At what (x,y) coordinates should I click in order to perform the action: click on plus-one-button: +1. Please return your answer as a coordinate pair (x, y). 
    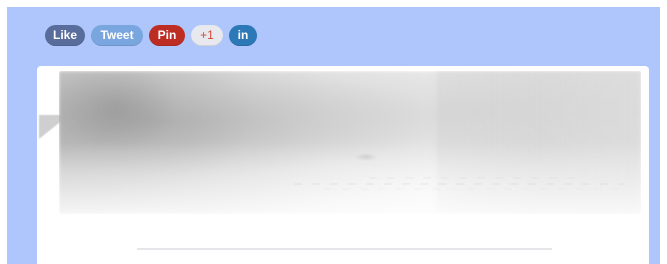
    Looking at the image, I should click on (207, 35).